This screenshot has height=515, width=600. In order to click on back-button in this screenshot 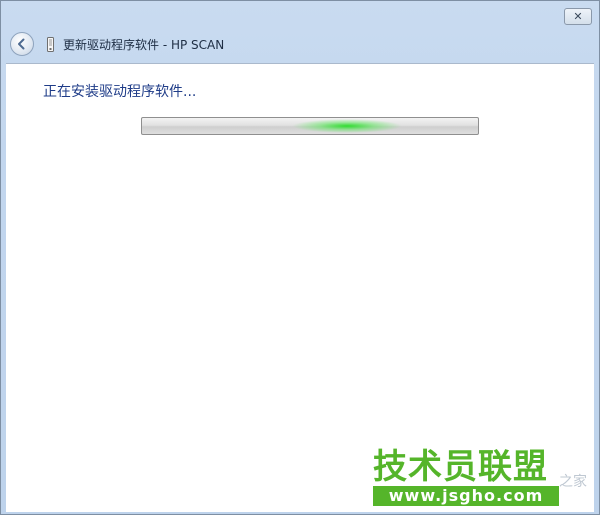, I will do `click(22, 44)`.